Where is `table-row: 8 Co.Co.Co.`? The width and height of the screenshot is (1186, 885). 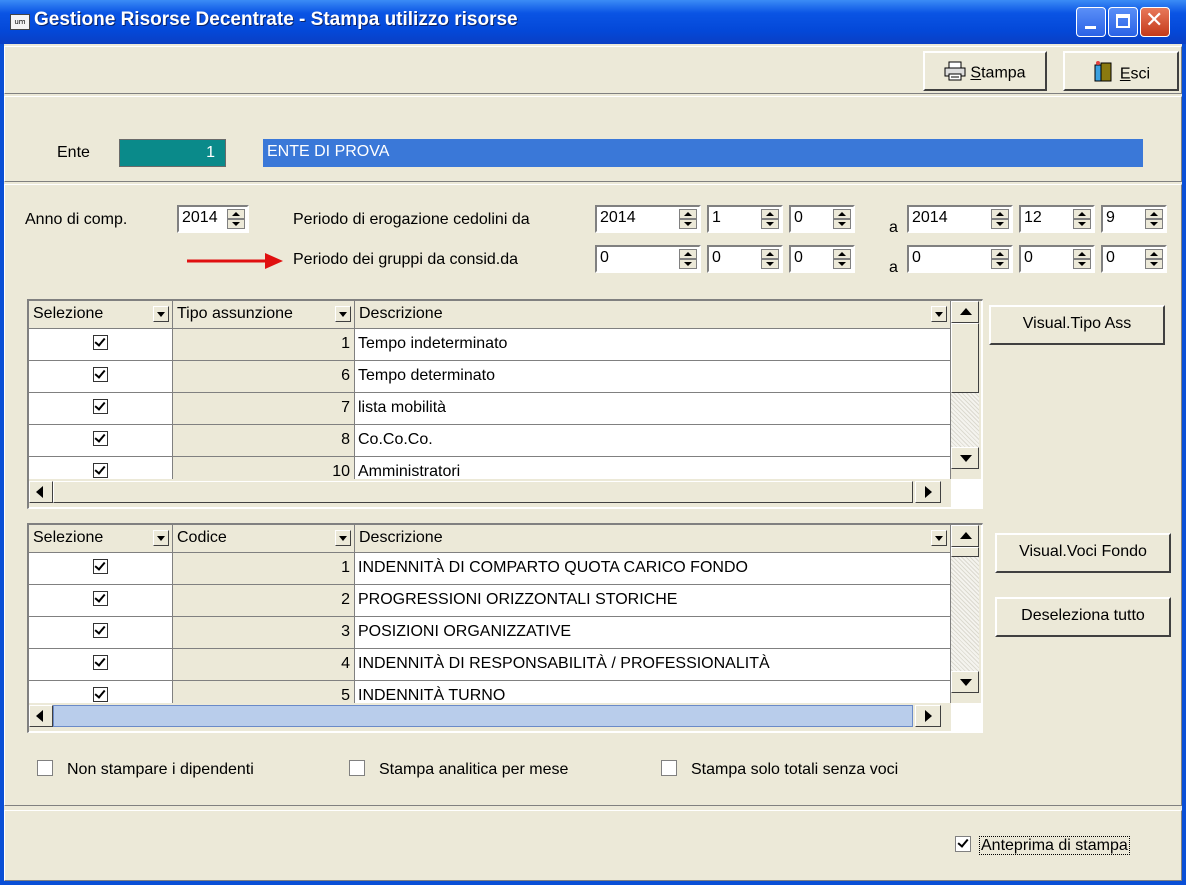 table-row: 8 Co.Co.Co. is located at coordinates (490, 441).